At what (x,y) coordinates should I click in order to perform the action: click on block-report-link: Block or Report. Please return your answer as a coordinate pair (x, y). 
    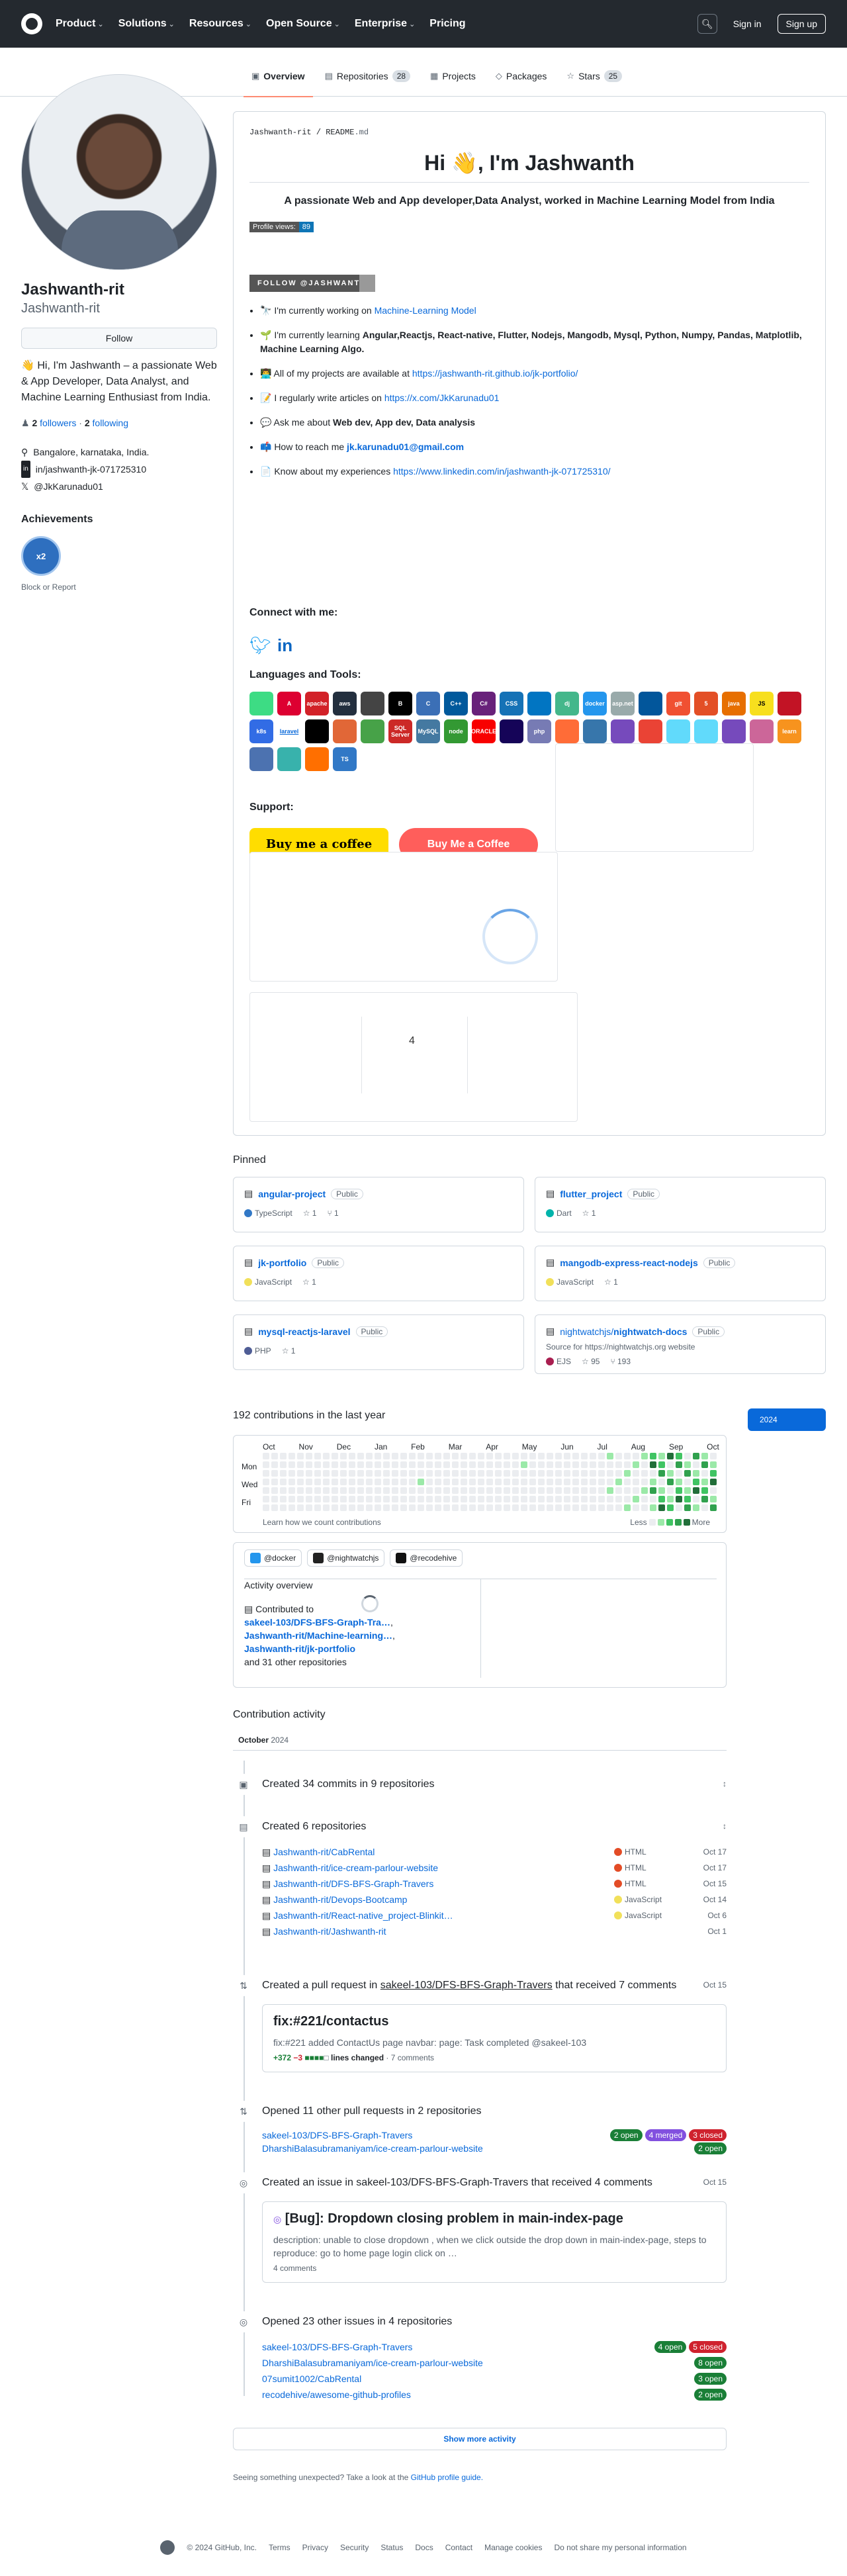
    Looking at the image, I should click on (48, 587).